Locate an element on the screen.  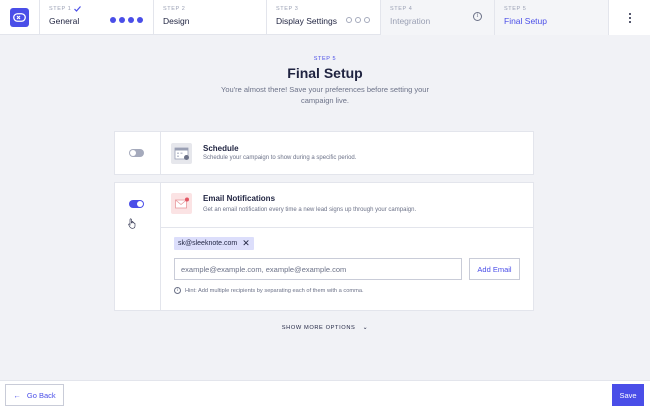
add-email-button: Add Email is located at coordinates (494, 269).